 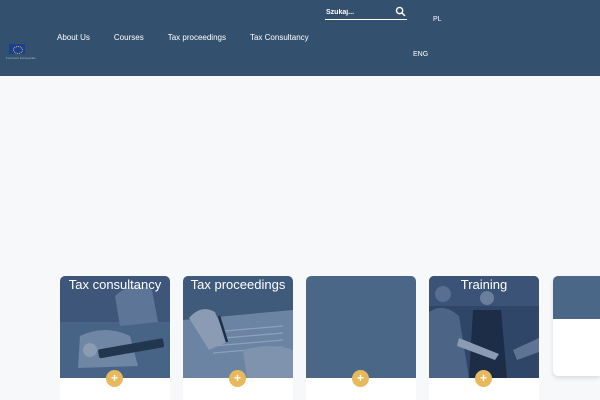 I want to click on card-training: Training +, so click(x=484, y=338).